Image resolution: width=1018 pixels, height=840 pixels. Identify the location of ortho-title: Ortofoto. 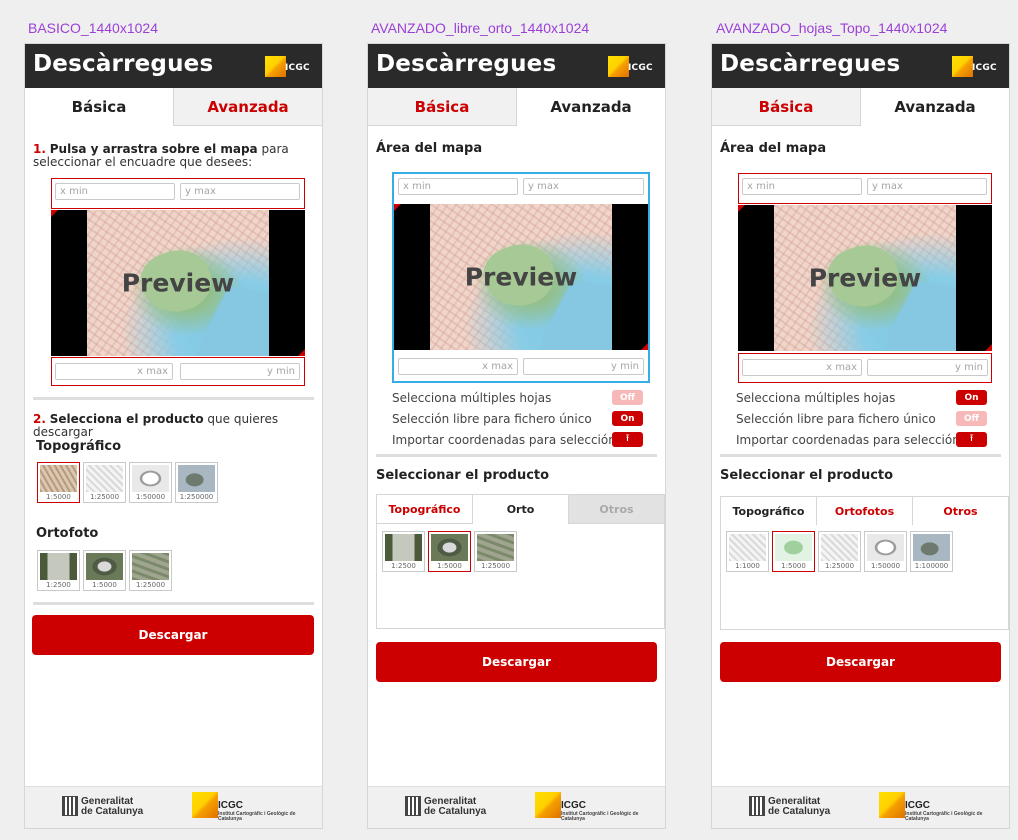
(67, 533).